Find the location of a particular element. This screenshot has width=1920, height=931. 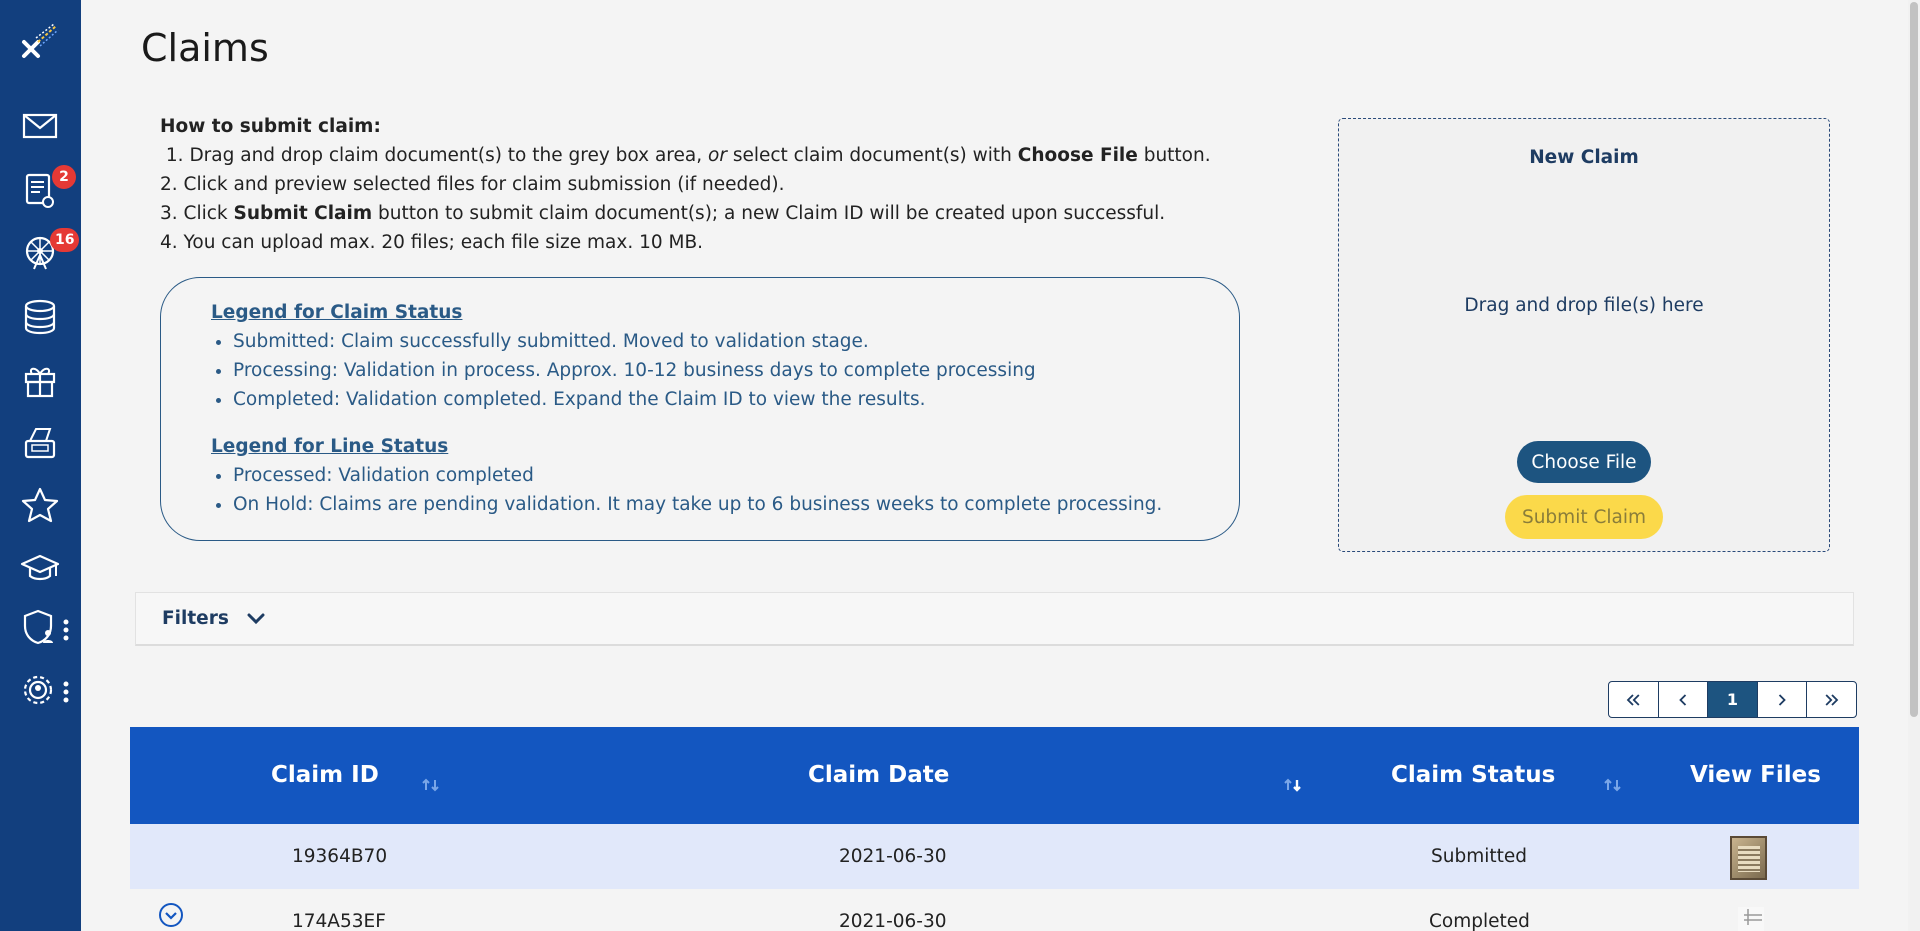

page-scrollbar is located at coordinates (1914, 465).